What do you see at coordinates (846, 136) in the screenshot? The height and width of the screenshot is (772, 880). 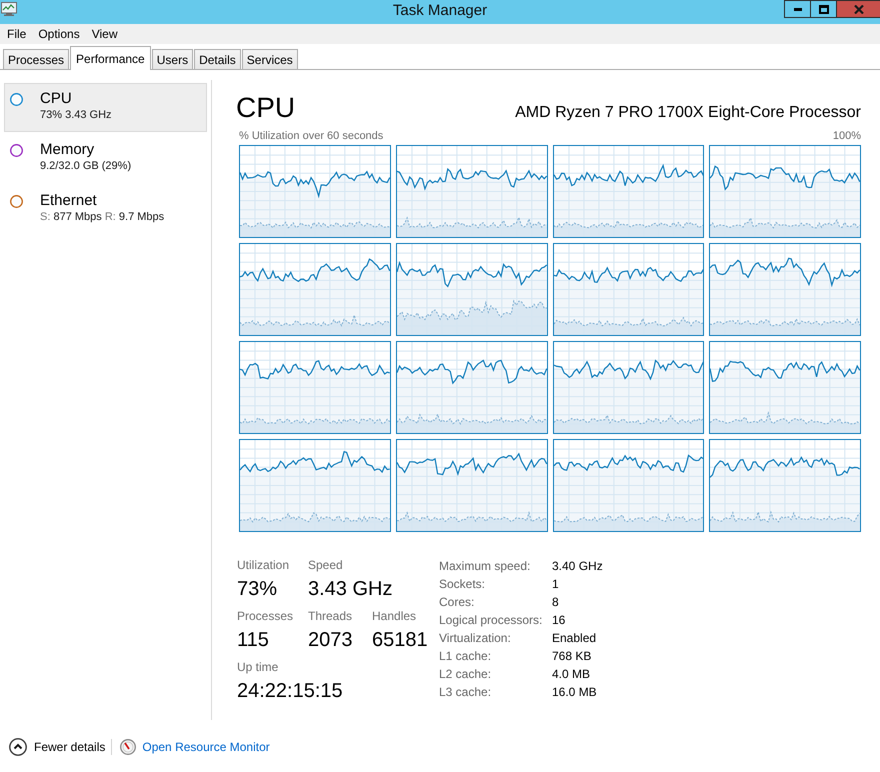 I see `graph-scale-label: 100%` at bounding box center [846, 136].